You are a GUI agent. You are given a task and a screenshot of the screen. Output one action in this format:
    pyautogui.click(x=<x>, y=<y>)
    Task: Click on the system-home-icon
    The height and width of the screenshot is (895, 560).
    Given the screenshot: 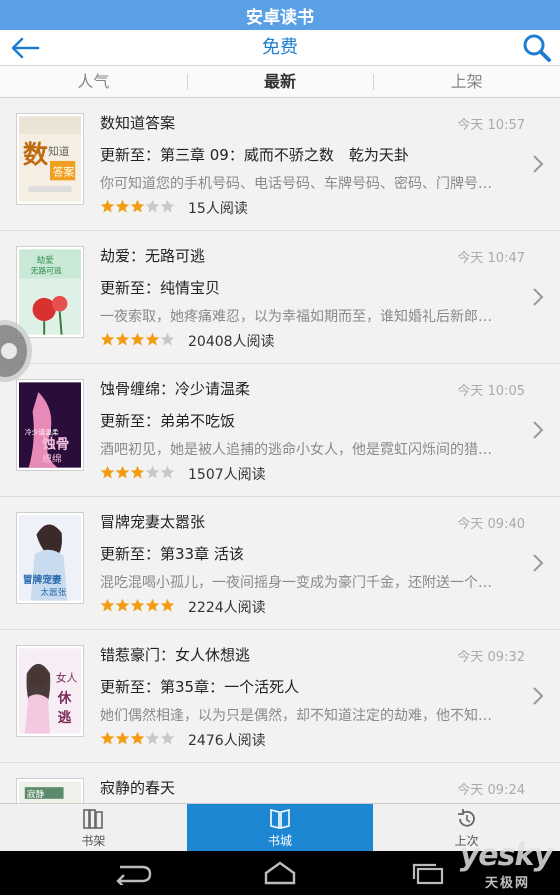 What is the action you would take?
    pyautogui.click(x=280, y=873)
    